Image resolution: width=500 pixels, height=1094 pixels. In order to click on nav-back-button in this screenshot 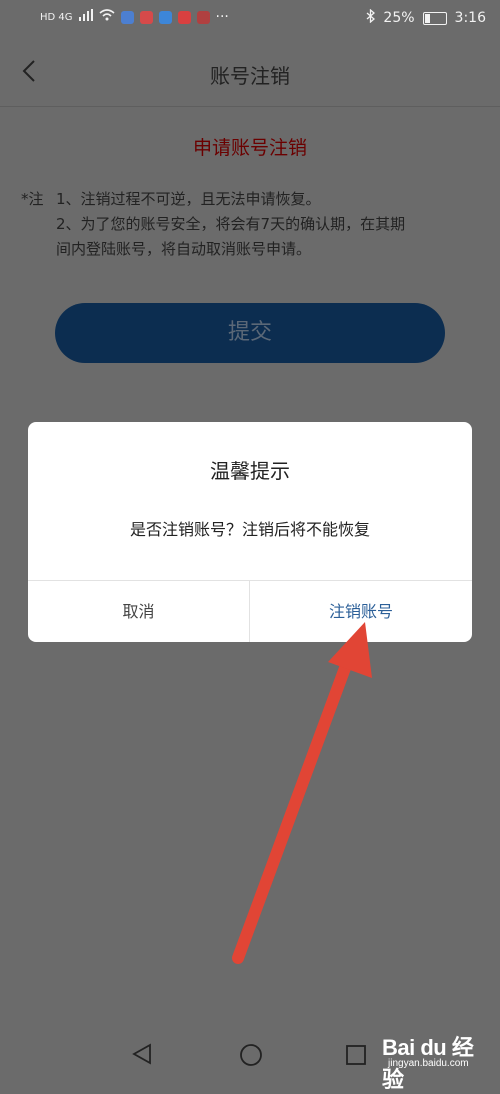, I will do `click(142, 1056)`.